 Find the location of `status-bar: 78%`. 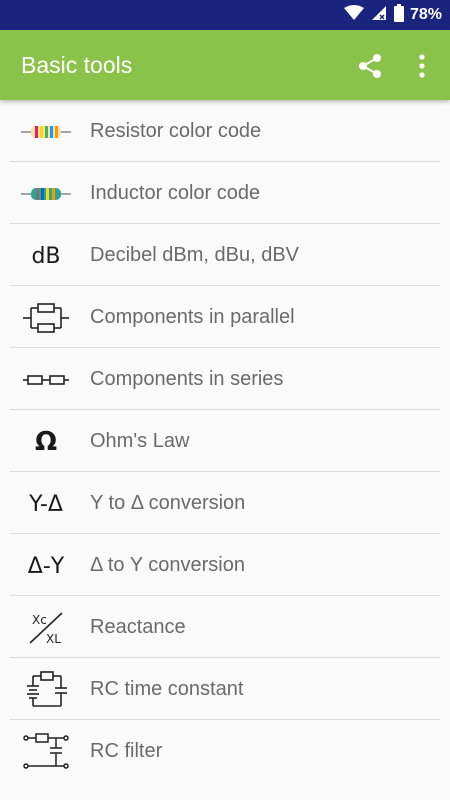

status-bar: 78% is located at coordinates (225, 15).